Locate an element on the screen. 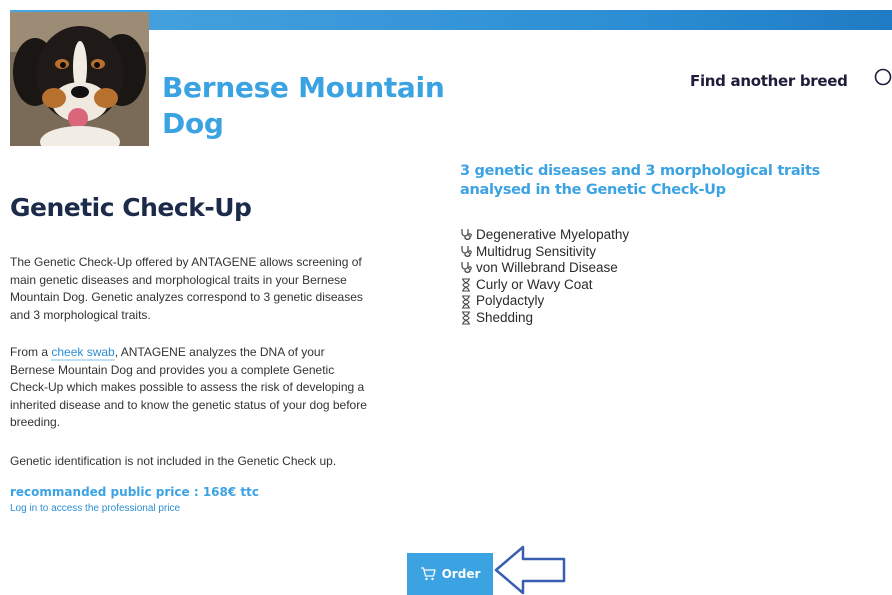 The height and width of the screenshot is (595, 892). trait-name: Curly or Wavy Coat is located at coordinates (534, 284).